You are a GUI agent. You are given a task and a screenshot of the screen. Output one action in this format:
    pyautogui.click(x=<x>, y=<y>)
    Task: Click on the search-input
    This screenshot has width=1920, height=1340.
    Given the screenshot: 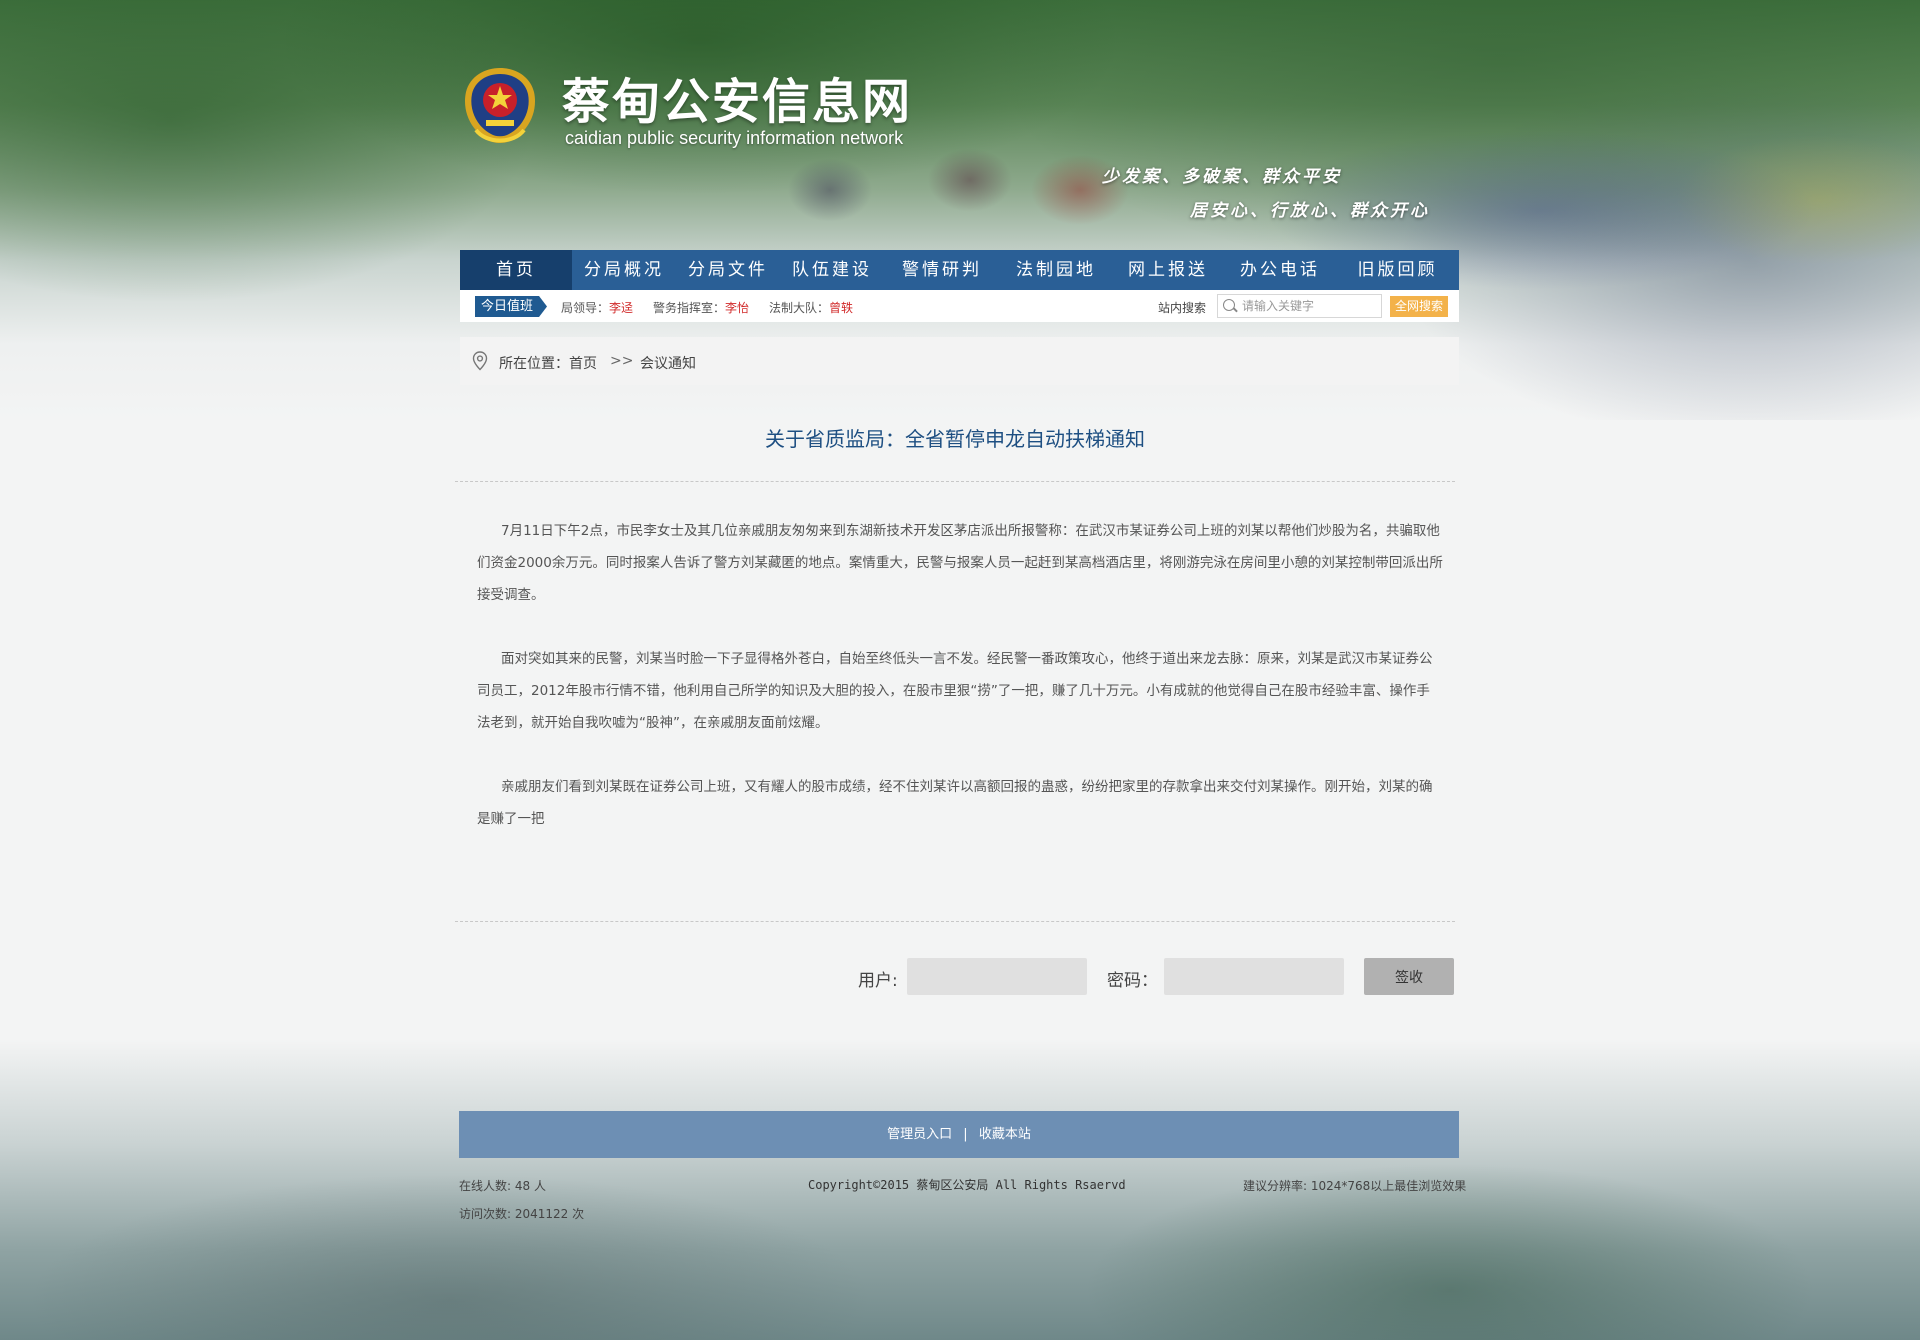 What is the action you would take?
    pyautogui.click(x=1309, y=306)
    